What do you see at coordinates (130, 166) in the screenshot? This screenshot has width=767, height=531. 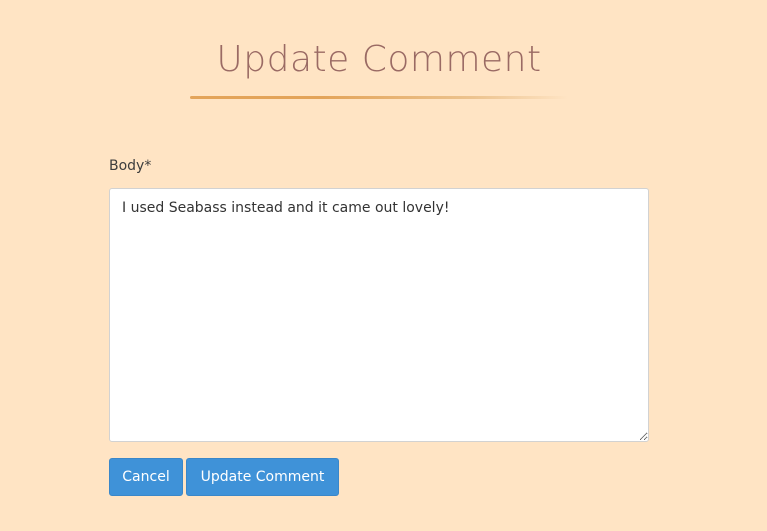 I see `body-label: Body*` at bounding box center [130, 166].